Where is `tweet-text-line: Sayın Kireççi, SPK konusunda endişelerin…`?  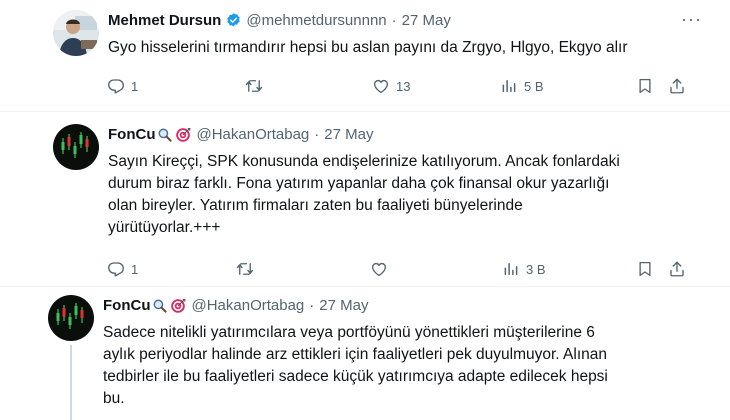 tweet-text-line: Sayın Kireççi, SPK konusunda endişelerin… is located at coordinates (364, 161).